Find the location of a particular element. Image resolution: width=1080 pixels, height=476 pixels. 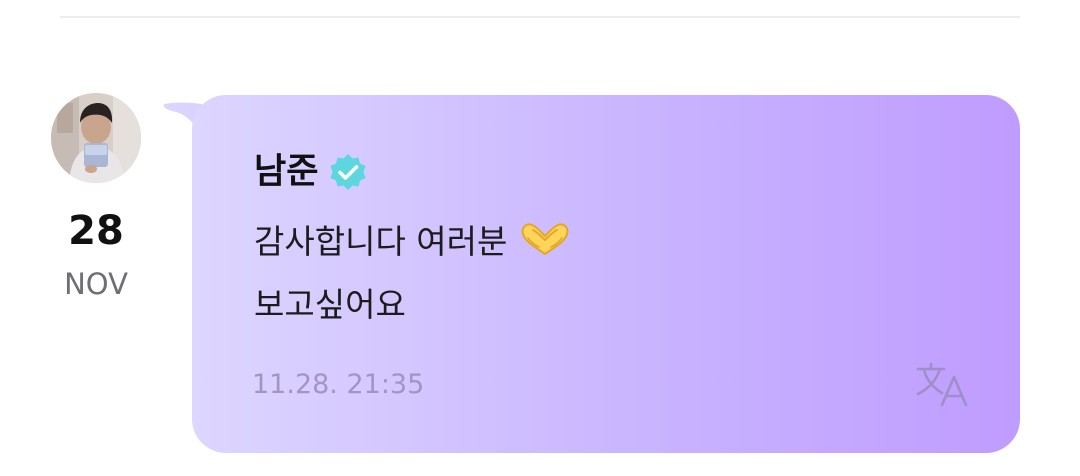

verified-badge-icon is located at coordinates (348, 172).